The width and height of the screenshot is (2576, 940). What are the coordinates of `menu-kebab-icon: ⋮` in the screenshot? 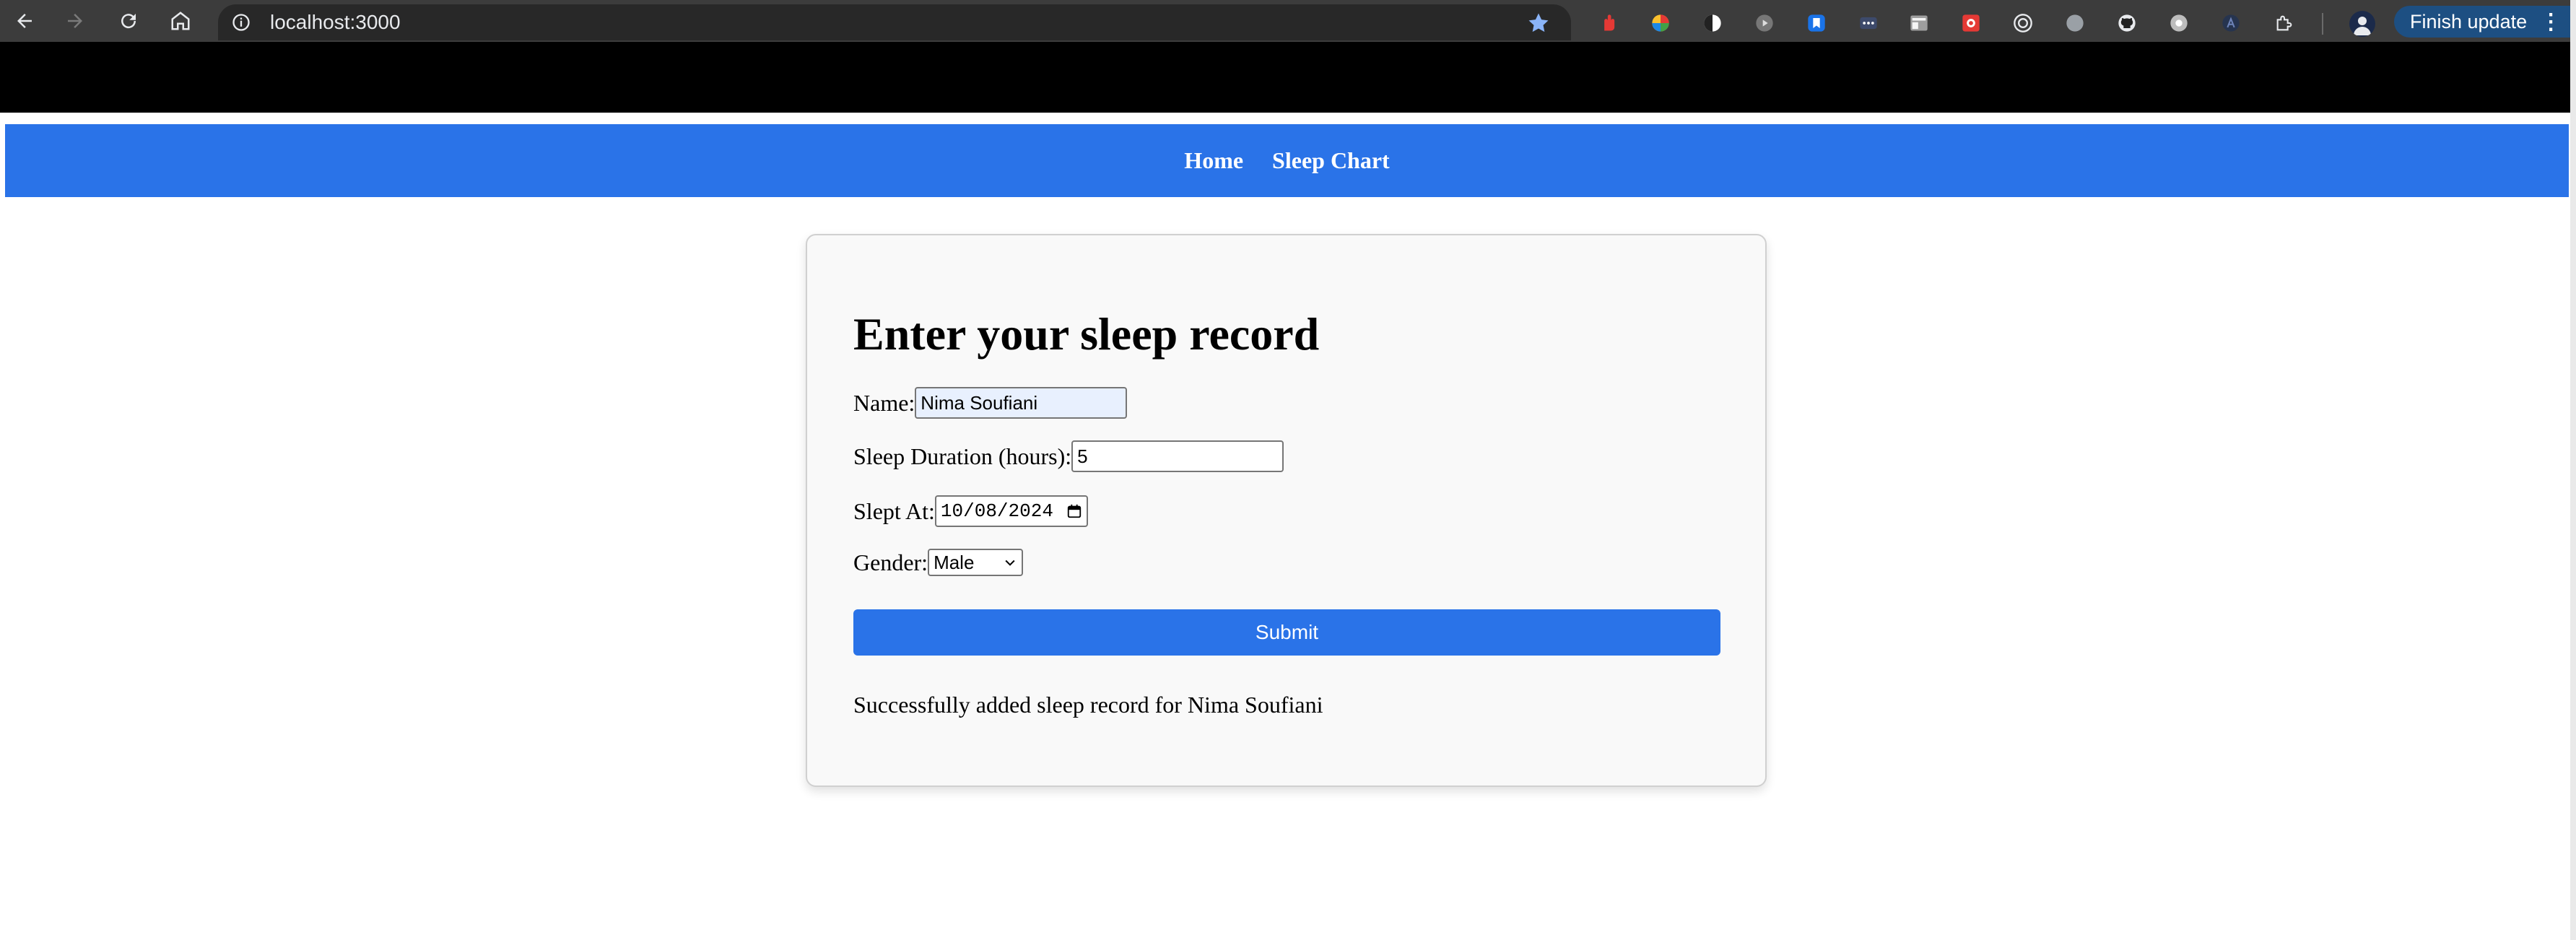 It's located at (2551, 22).